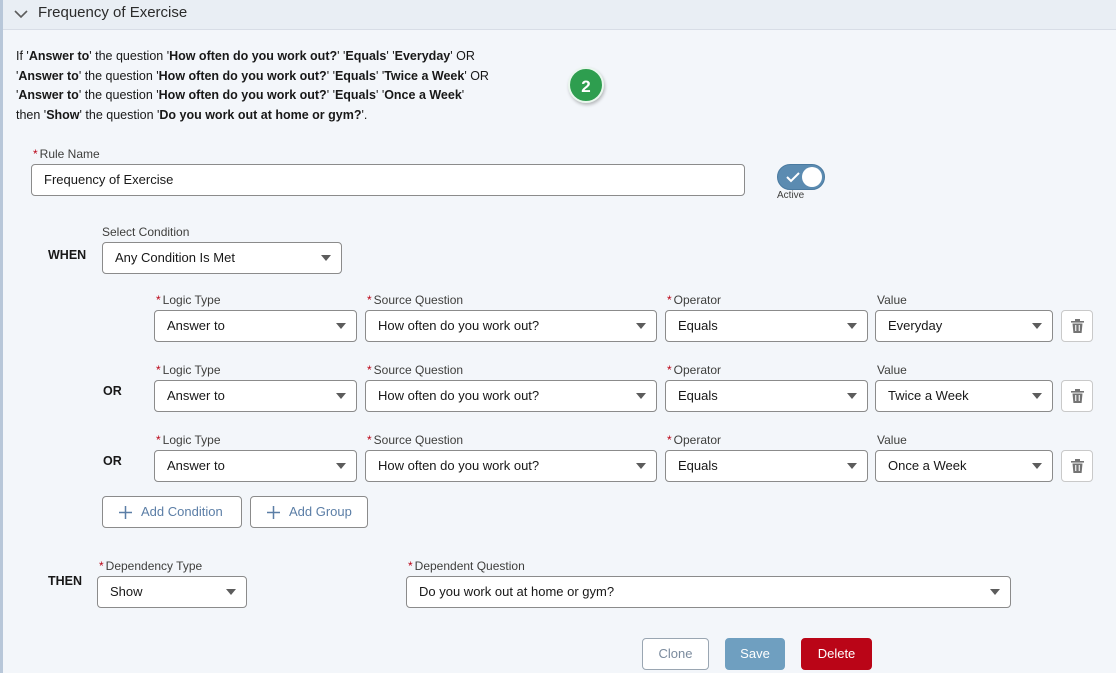  What do you see at coordinates (423, 95) in the screenshot?
I see `summary-term: Once a Week` at bounding box center [423, 95].